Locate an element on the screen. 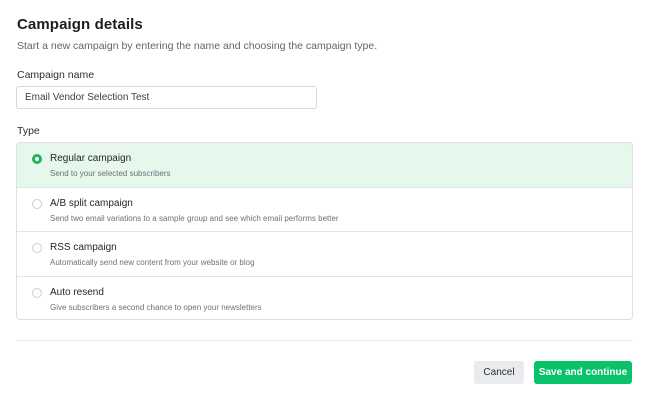  type-label: Type is located at coordinates (28, 131).